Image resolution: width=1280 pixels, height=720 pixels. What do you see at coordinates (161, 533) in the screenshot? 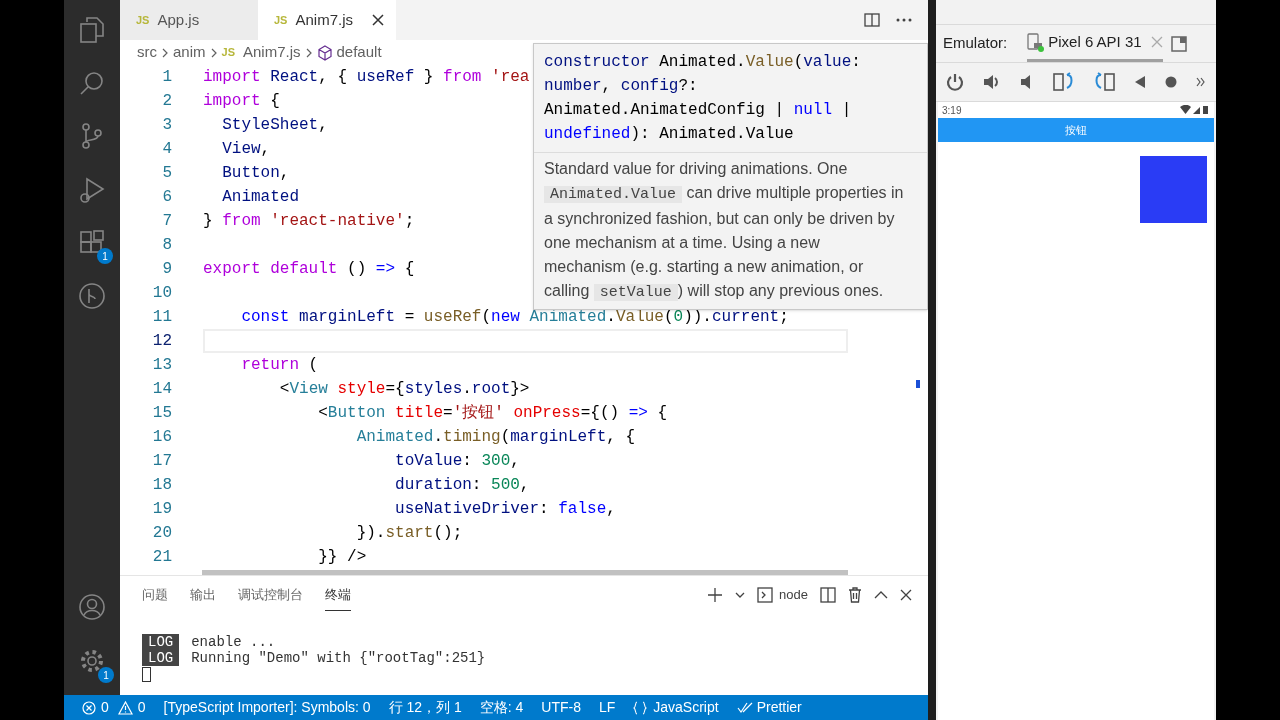
I see `line-number: 20` at bounding box center [161, 533].